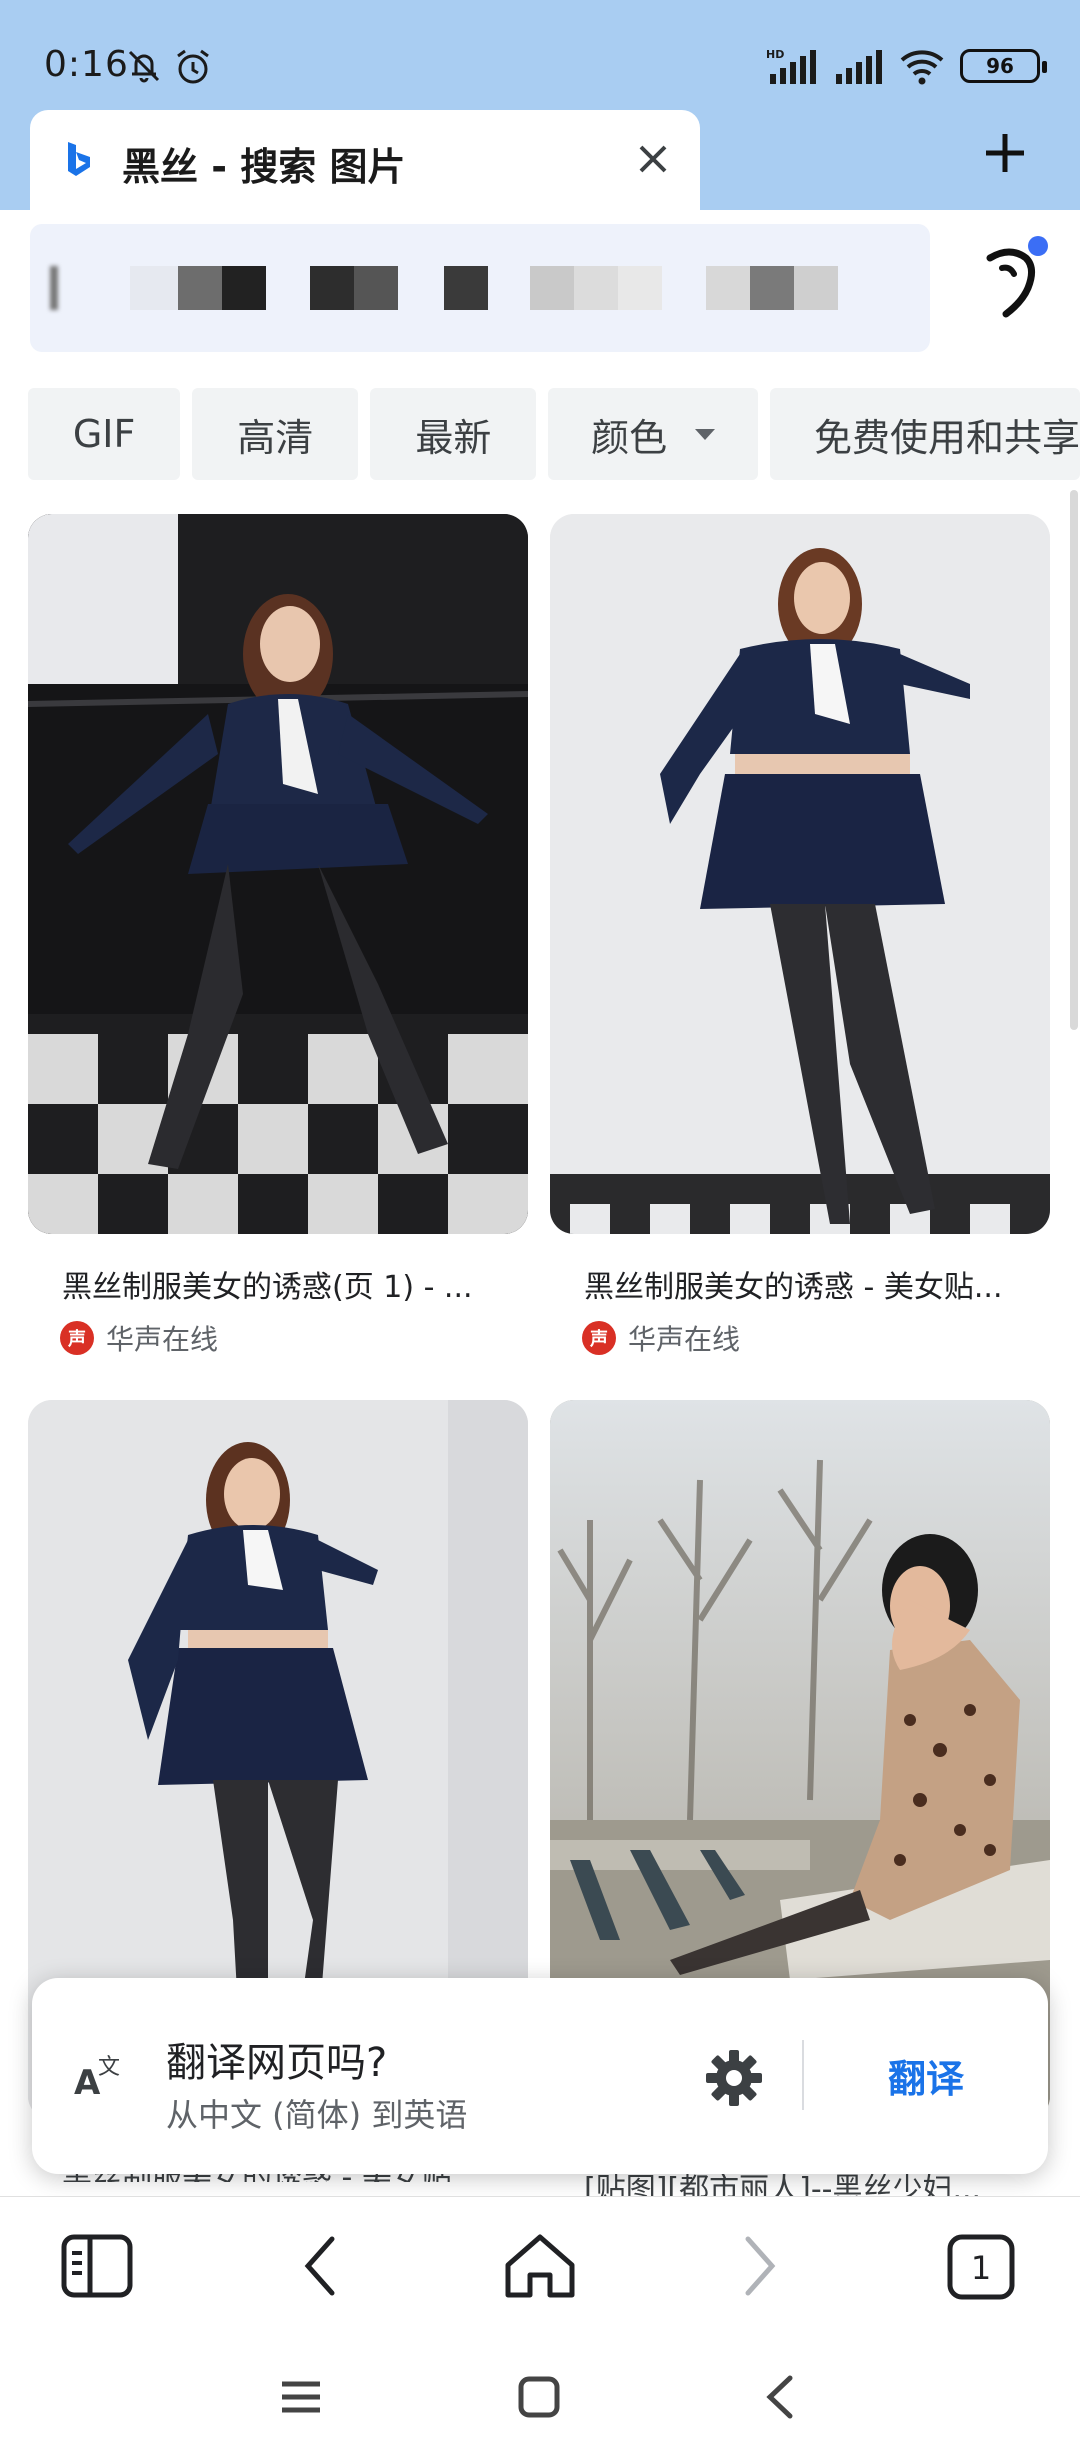  I want to click on status-bar: 0:16 HD 96, so click(540, 55).